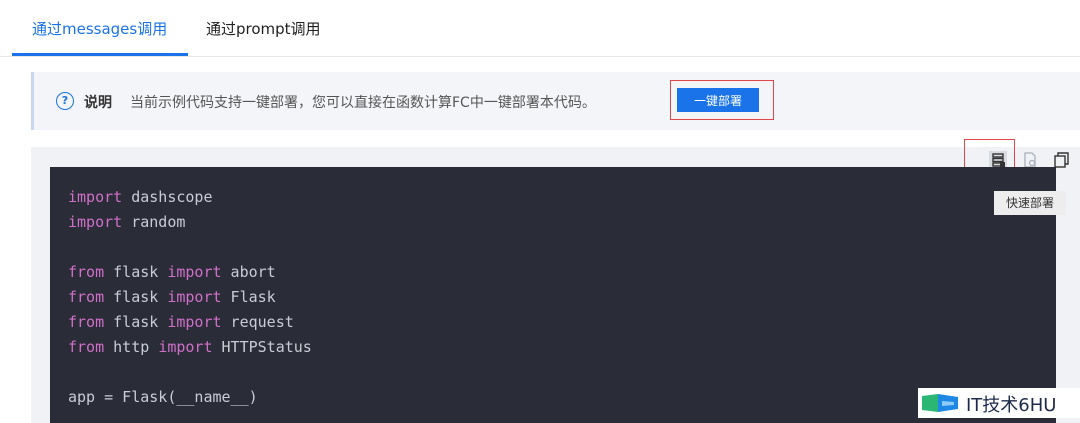 The image size is (1080, 423). What do you see at coordinates (940, 403) in the screenshot?
I see `watermark-logo-icon` at bounding box center [940, 403].